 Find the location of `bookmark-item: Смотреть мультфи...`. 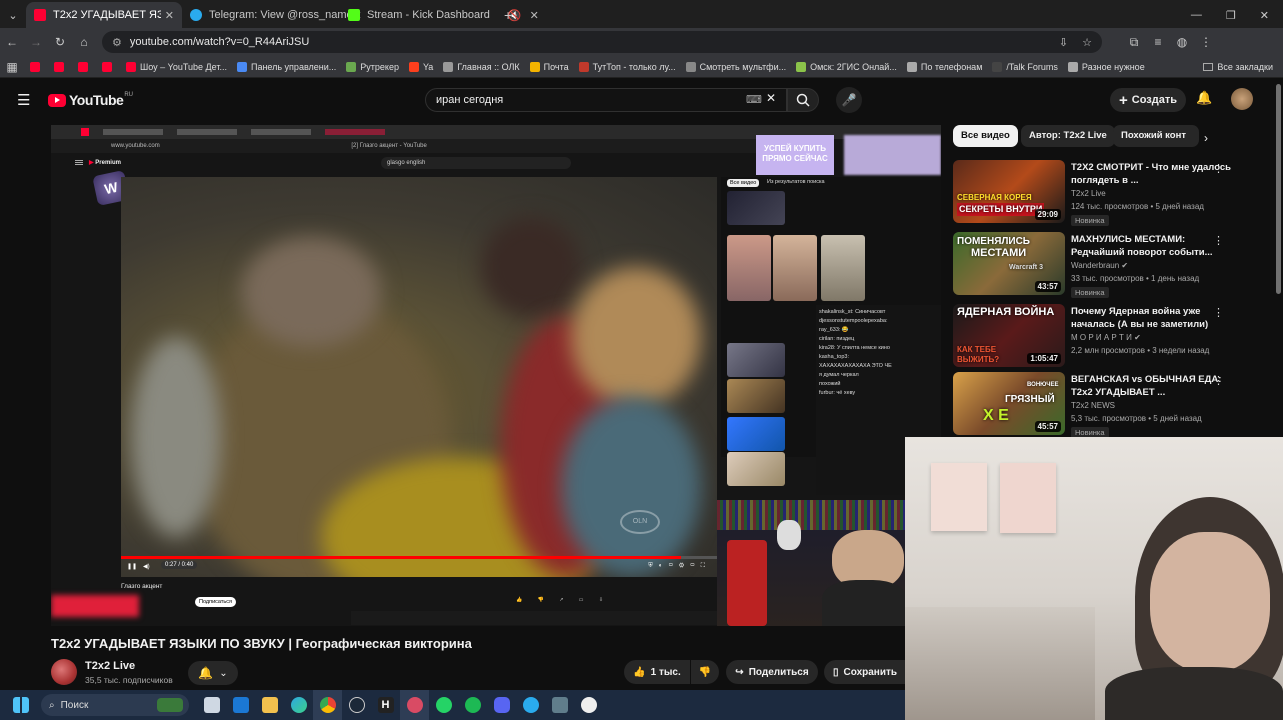

bookmark-item: Смотреть мультфи... is located at coordinates (735, 66).